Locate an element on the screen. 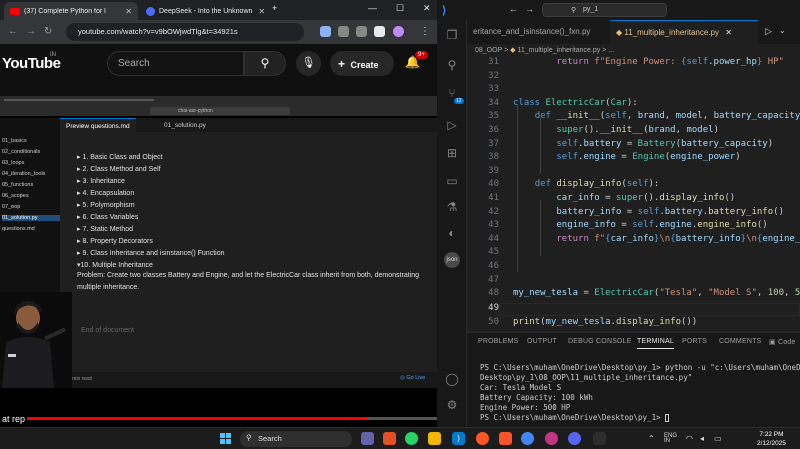 The image size is (800, 449). account-icon: ◯ is located at coordinates (452, 380).